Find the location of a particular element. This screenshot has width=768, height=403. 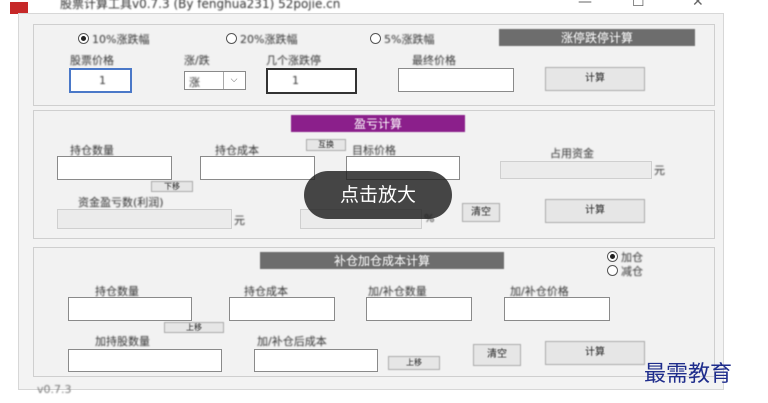

price-input: 1 is located at coordinates (100, 80).